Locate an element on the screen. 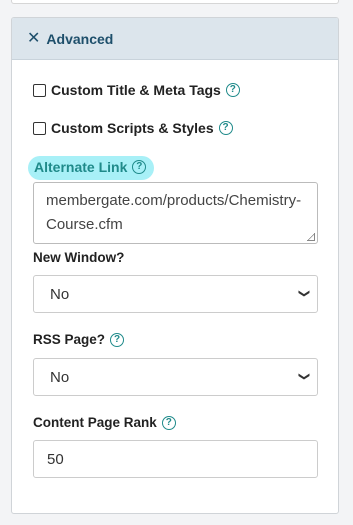 The image size is (353, 525). alternate-link-label: Alternate Link ? is located at coordinates (91, 168).